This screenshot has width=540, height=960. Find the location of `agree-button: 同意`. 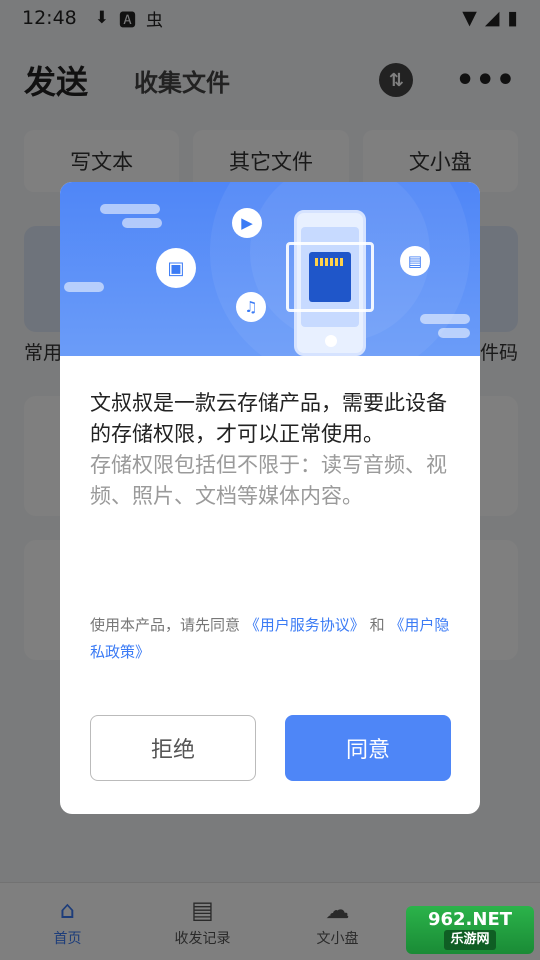

agree-button: 同意 is located at coordinates (368, 748).